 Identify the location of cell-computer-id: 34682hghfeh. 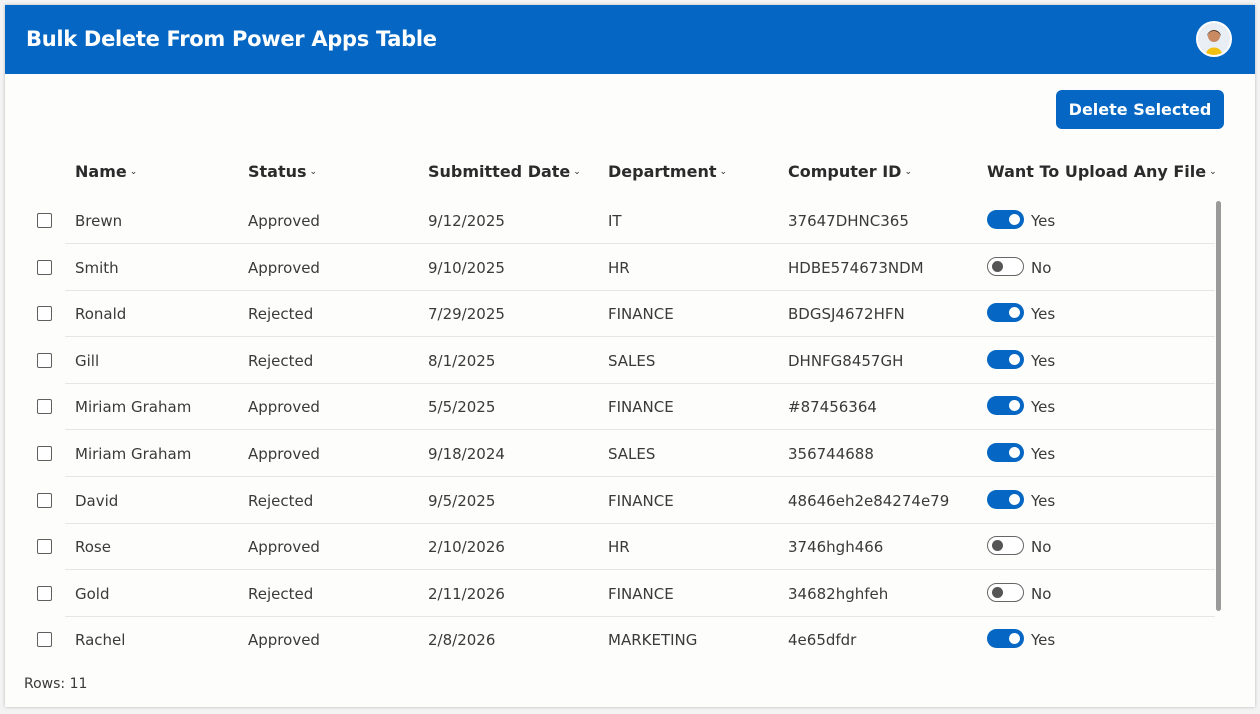
(838, 593).